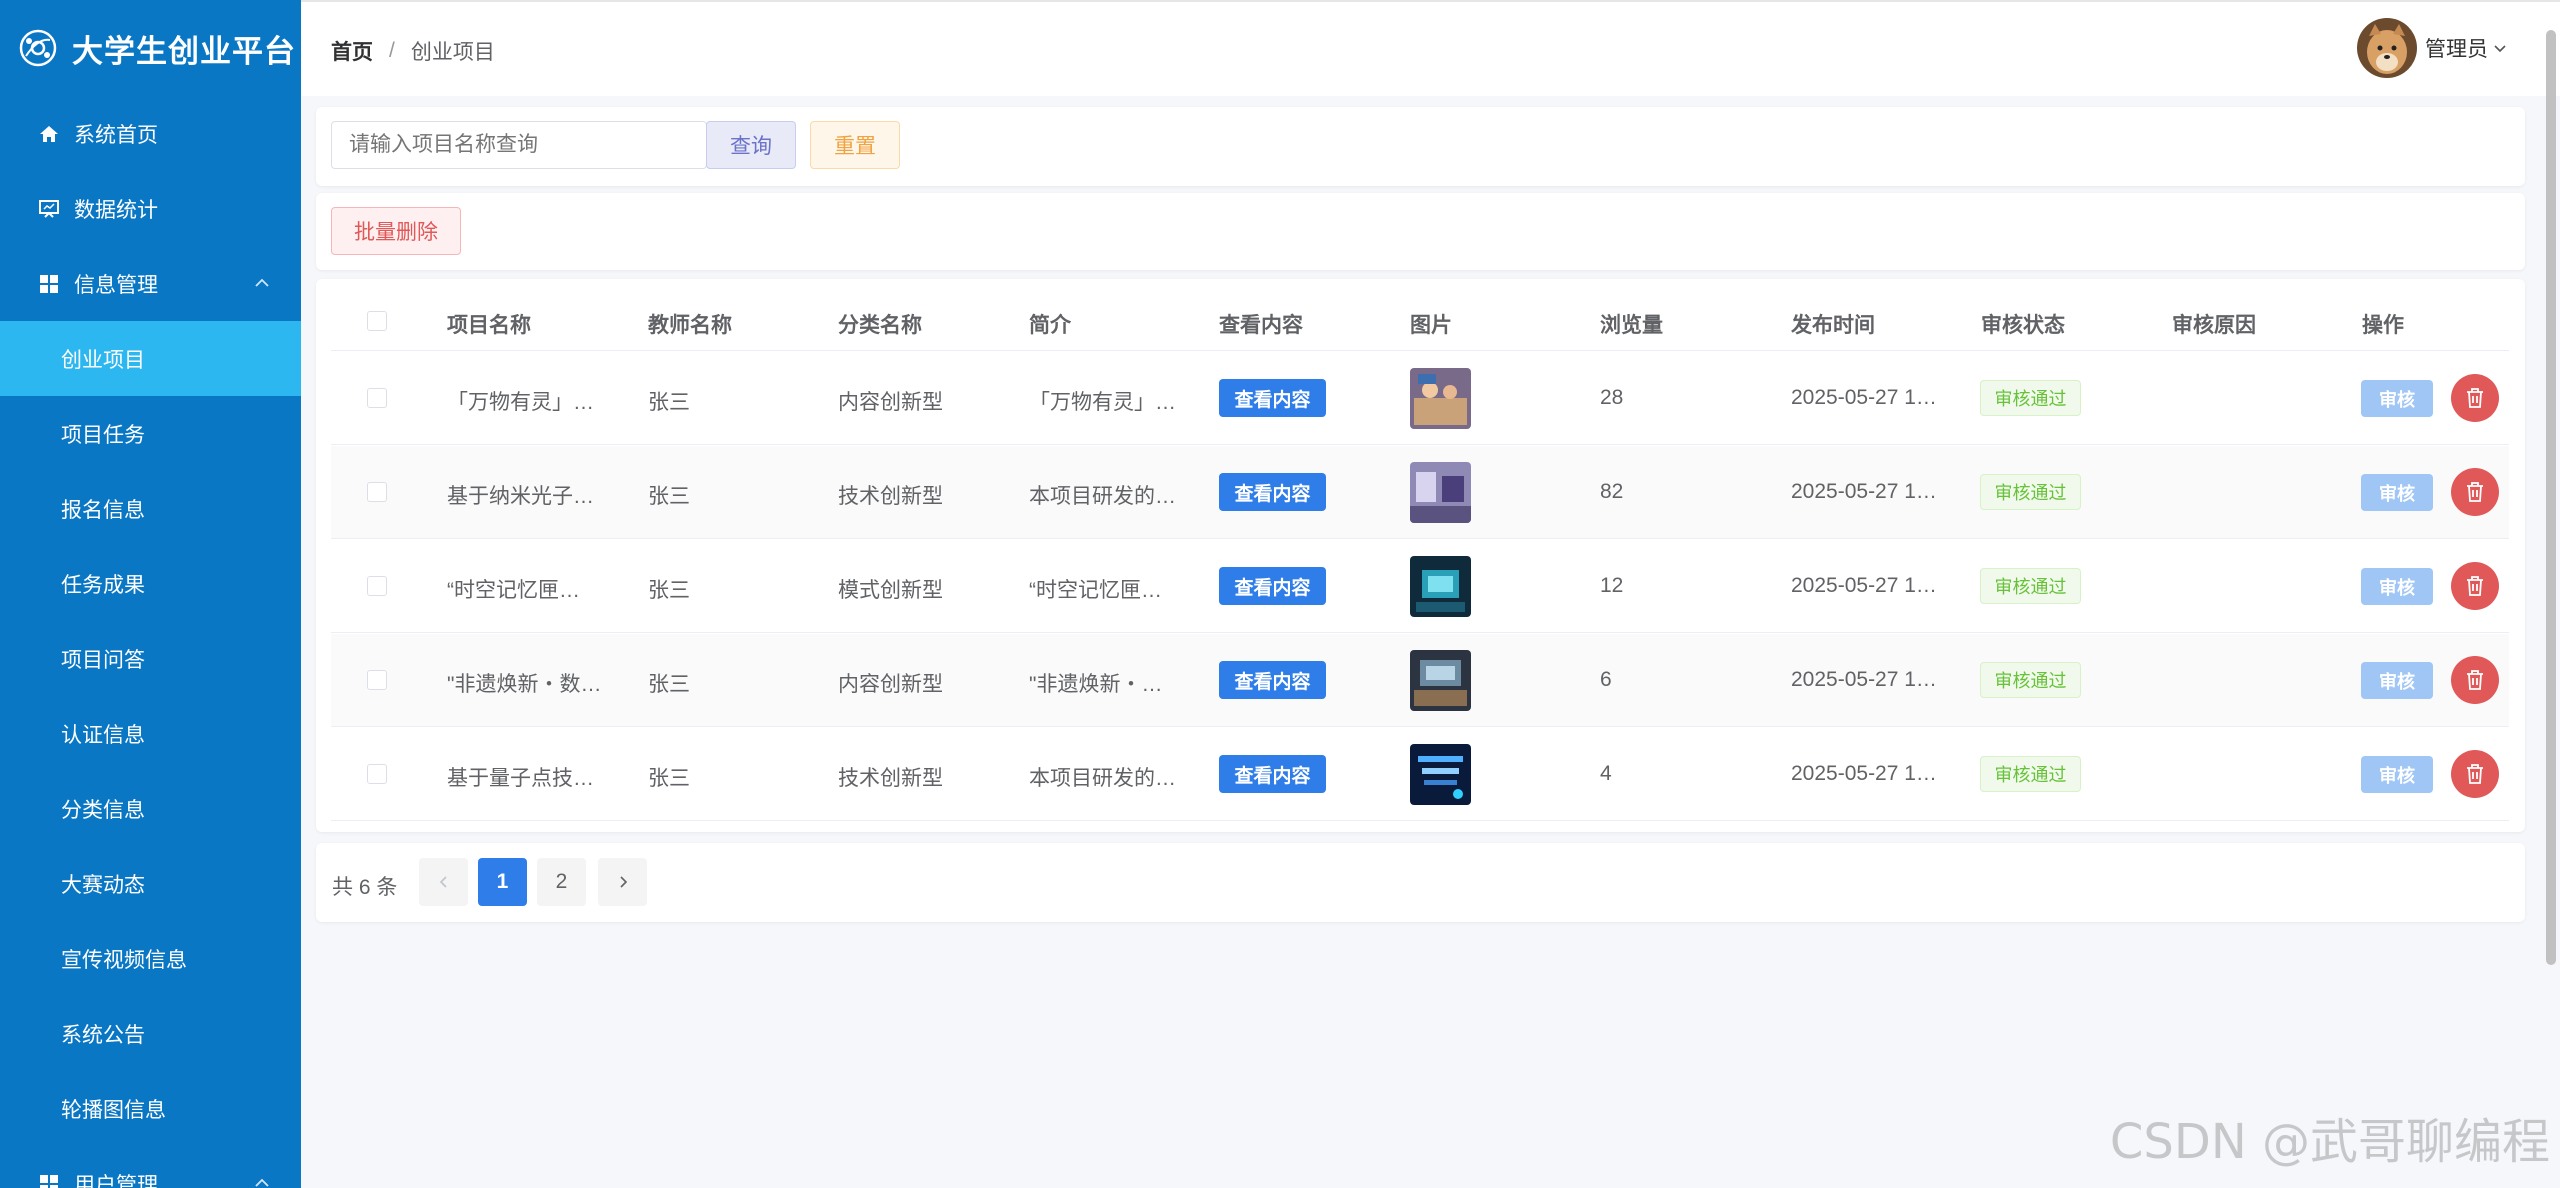  Describe the element at coordinates (519, 145) in the screenshot. I see `search-input` at that location.